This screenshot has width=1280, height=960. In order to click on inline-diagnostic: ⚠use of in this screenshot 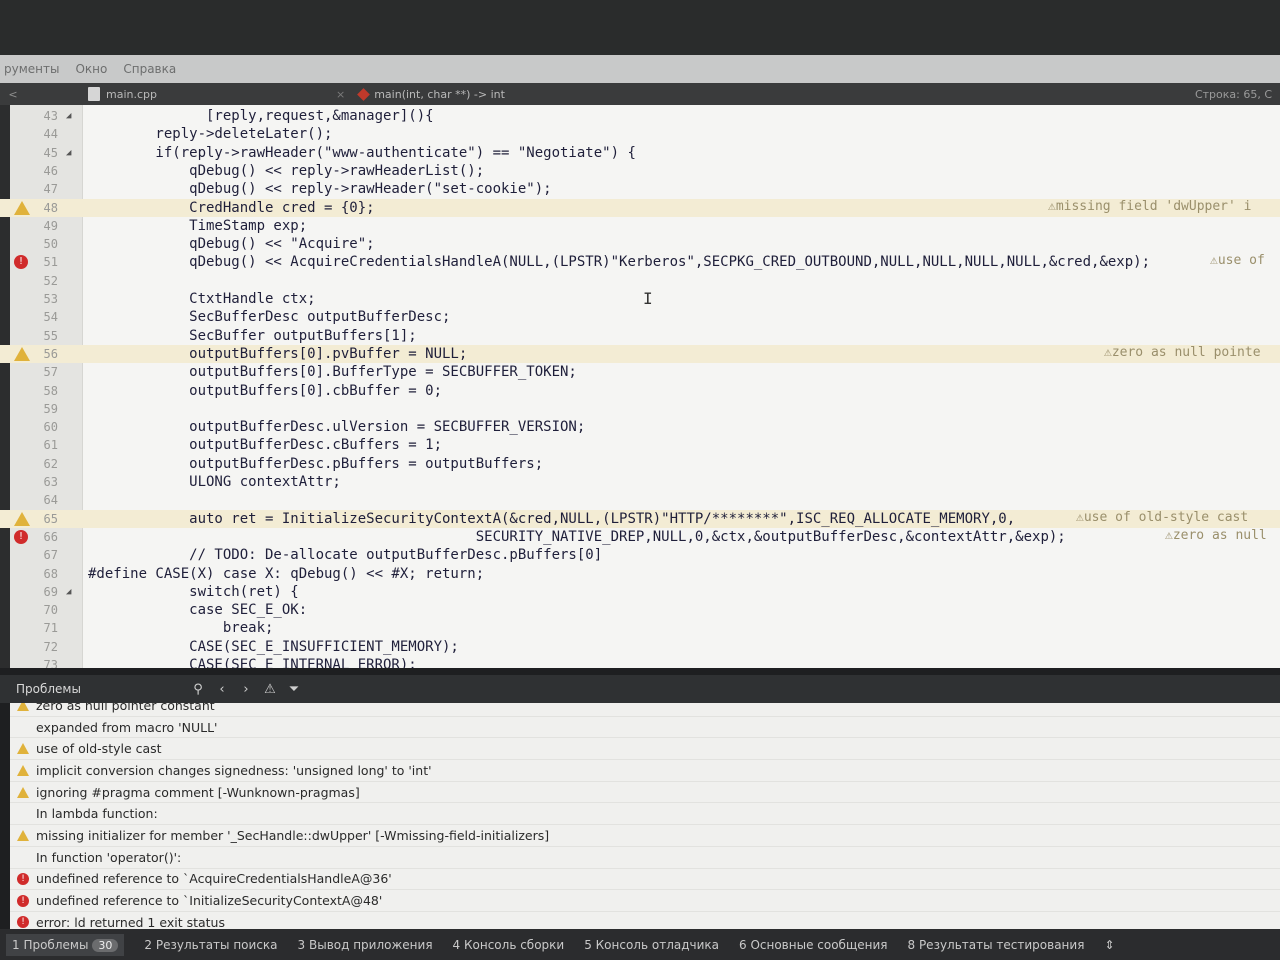, I will do `click(1237, 260)`.